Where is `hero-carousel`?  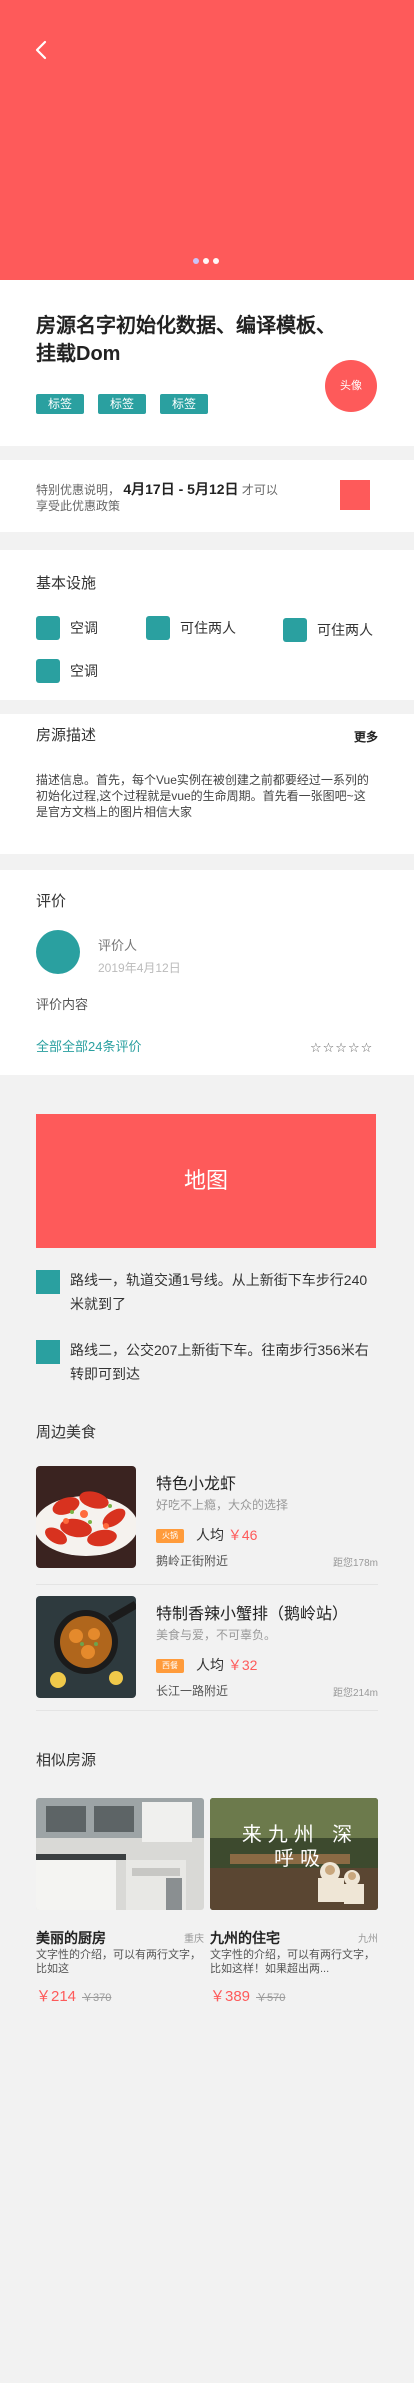
hero-carousel is located at coordinates (207, 140).